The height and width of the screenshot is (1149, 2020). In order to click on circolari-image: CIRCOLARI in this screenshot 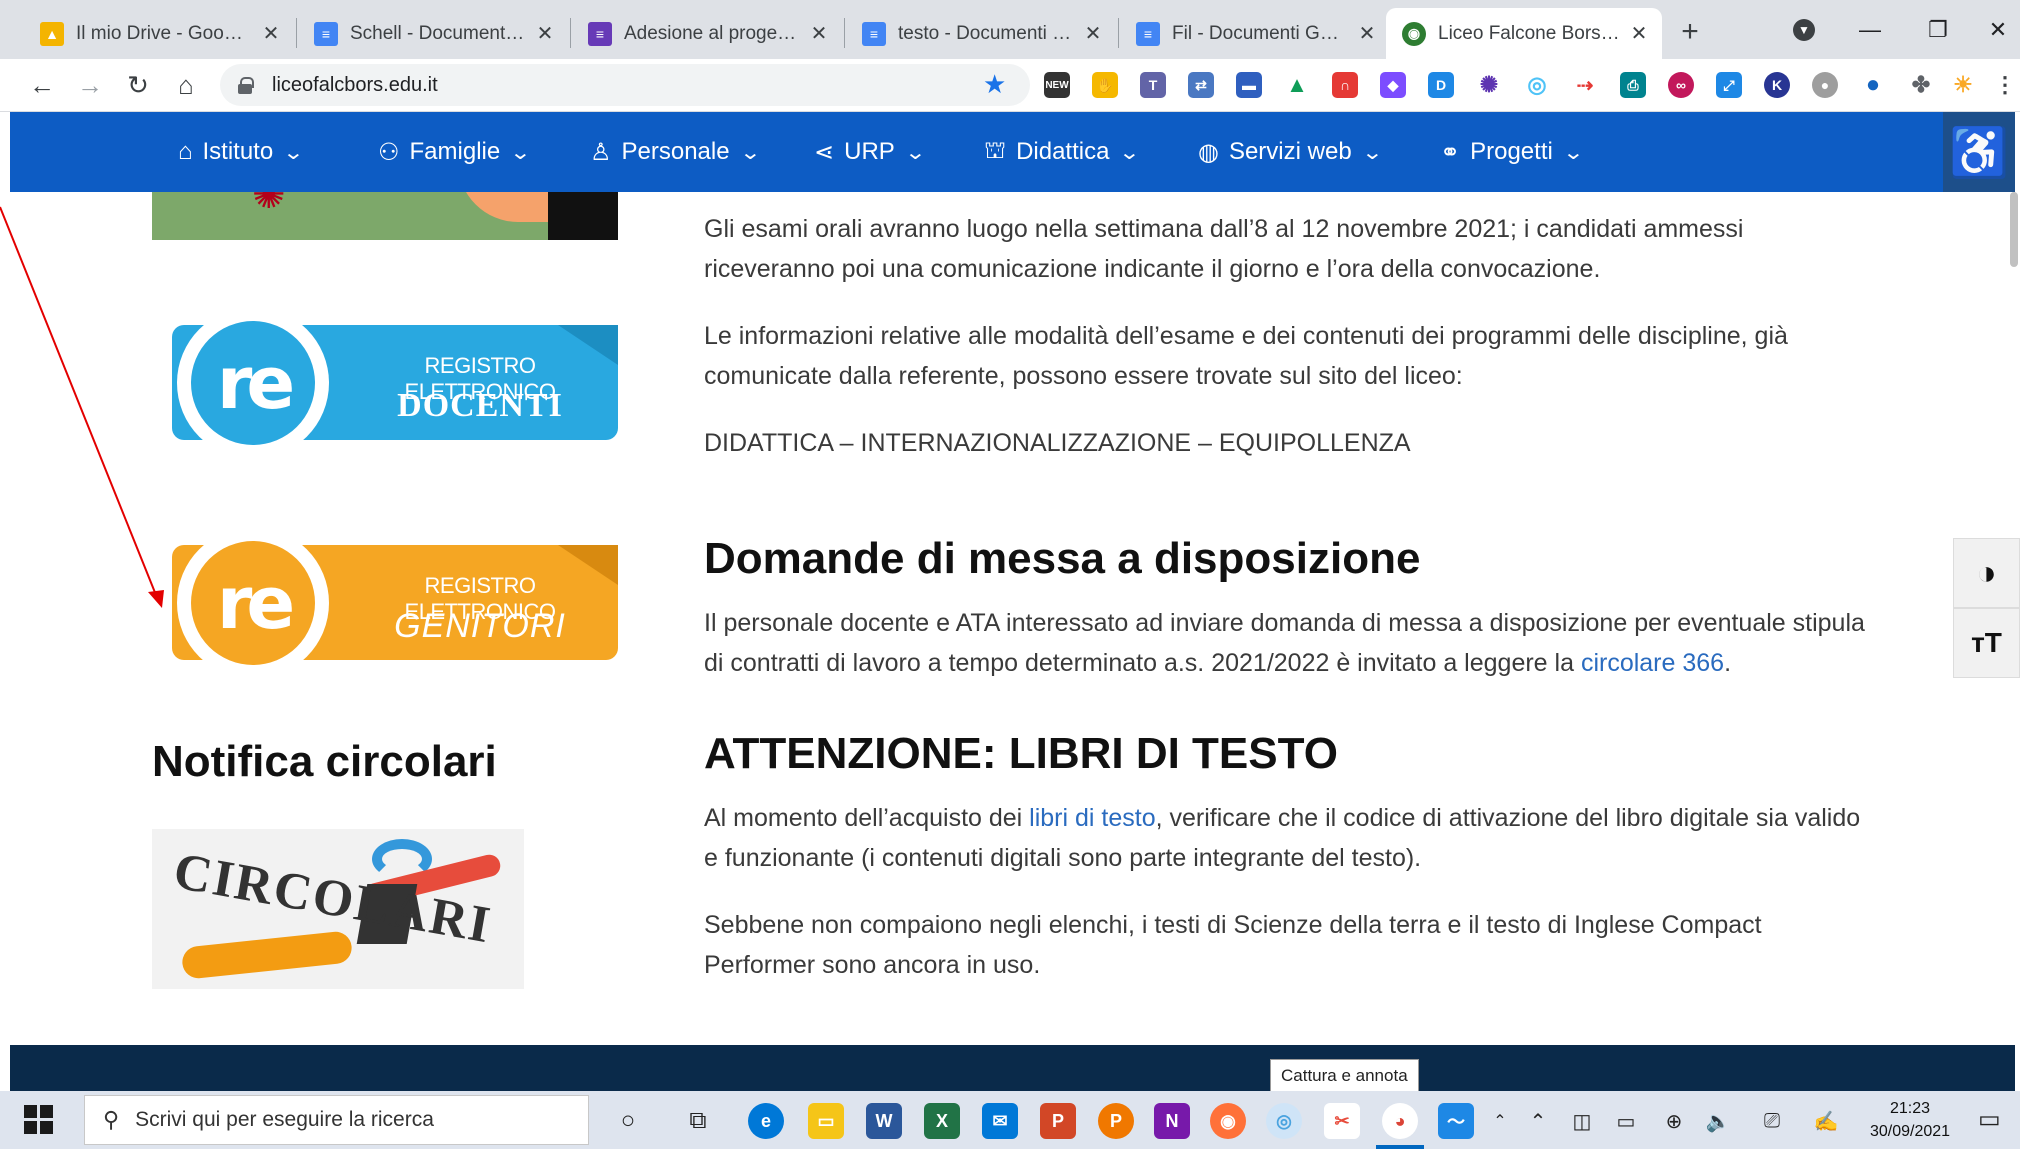, I will do `click(338, 909)`.